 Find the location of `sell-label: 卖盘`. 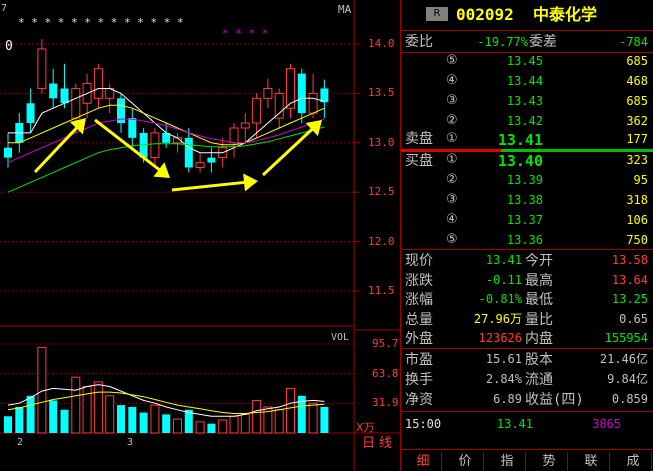

sell-label: 卖盘 is located at coordinates (419, 139).